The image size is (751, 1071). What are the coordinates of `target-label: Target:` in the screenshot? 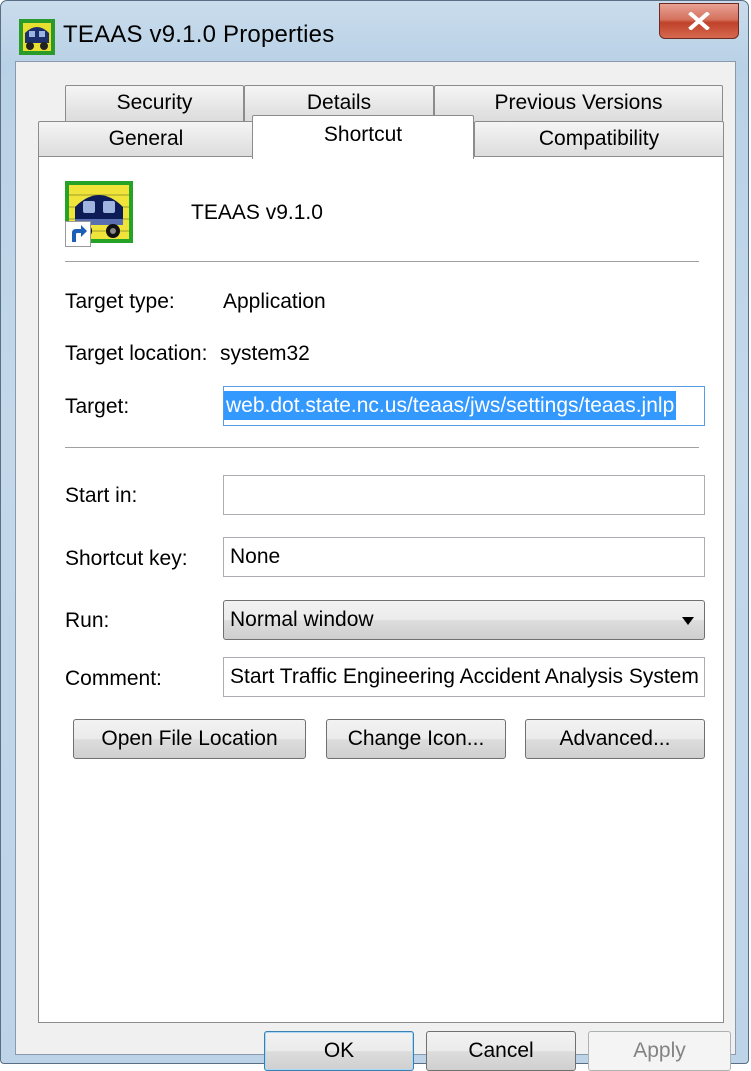 It's located at (97, 406).